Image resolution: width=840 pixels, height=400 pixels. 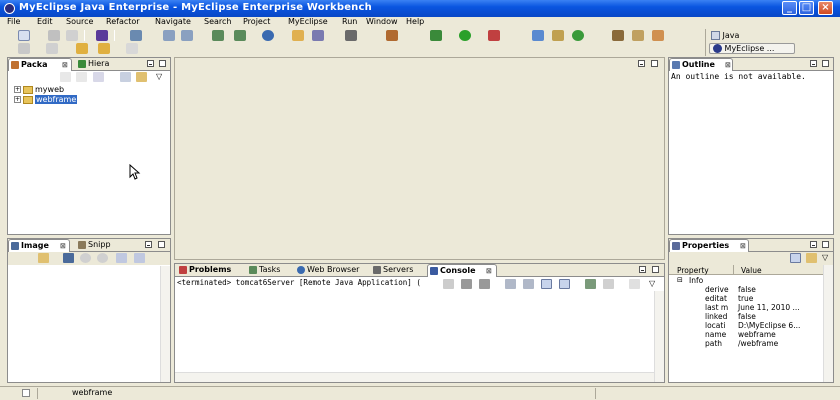 I want to click on property-group: ⊟ Info, so click(x=748, y=280).